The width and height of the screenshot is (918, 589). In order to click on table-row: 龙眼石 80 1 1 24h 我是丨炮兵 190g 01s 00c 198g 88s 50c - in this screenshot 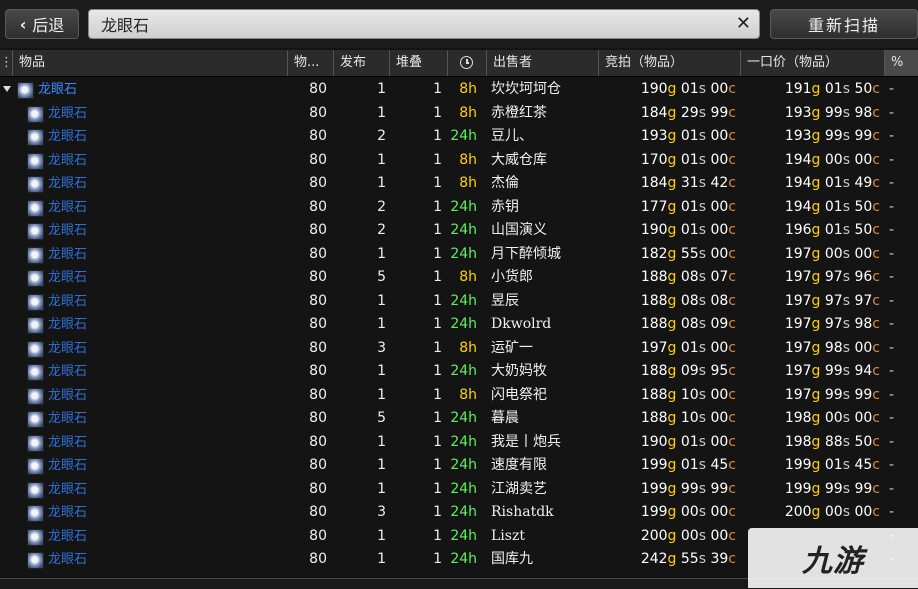, I will do `click(459, 443)`.